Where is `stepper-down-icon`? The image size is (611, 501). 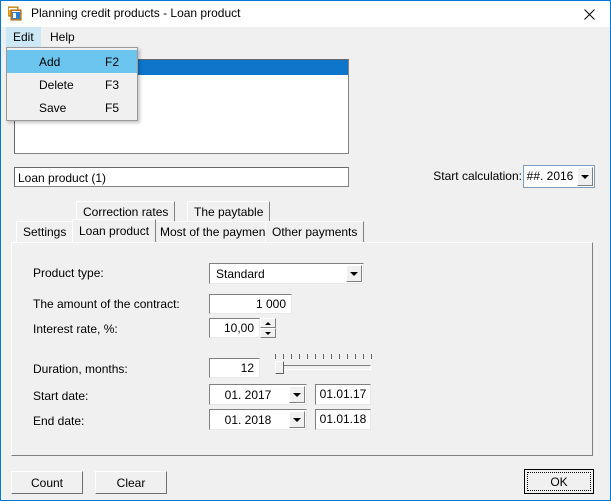 stepper-down-icon is located at coordinates (268, 333).